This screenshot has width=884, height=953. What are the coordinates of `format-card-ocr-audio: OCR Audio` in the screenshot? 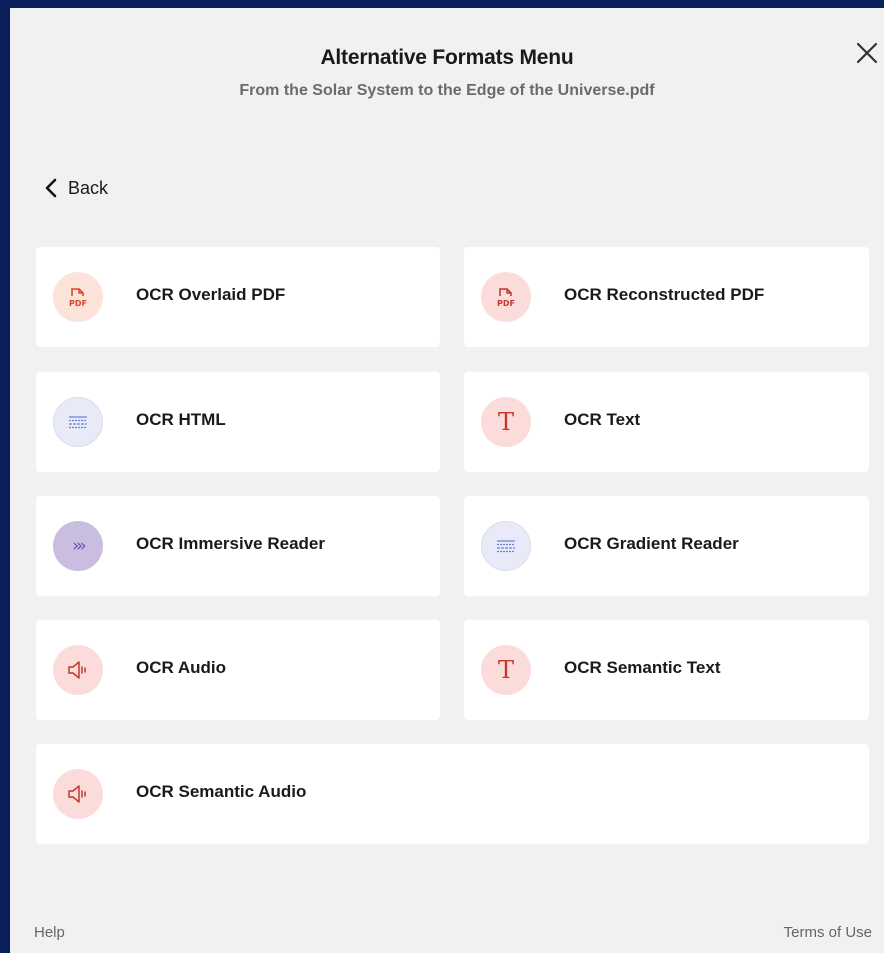 It's located at (238, 670).